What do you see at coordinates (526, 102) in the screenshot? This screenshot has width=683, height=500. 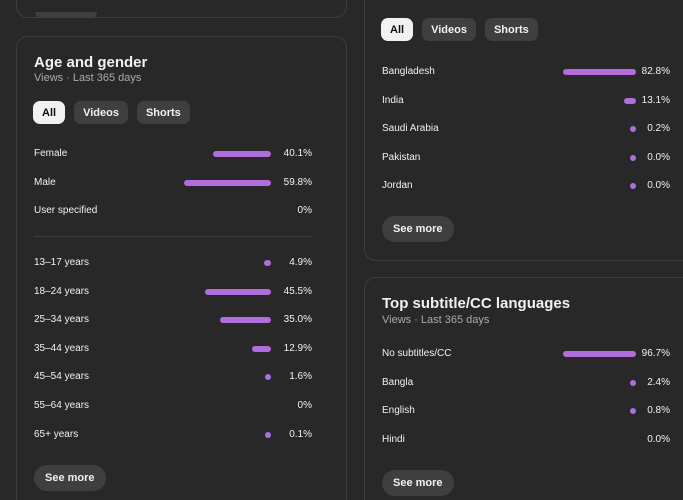 I see `list-item: India 13.1%` at bounding box center [526, 102].